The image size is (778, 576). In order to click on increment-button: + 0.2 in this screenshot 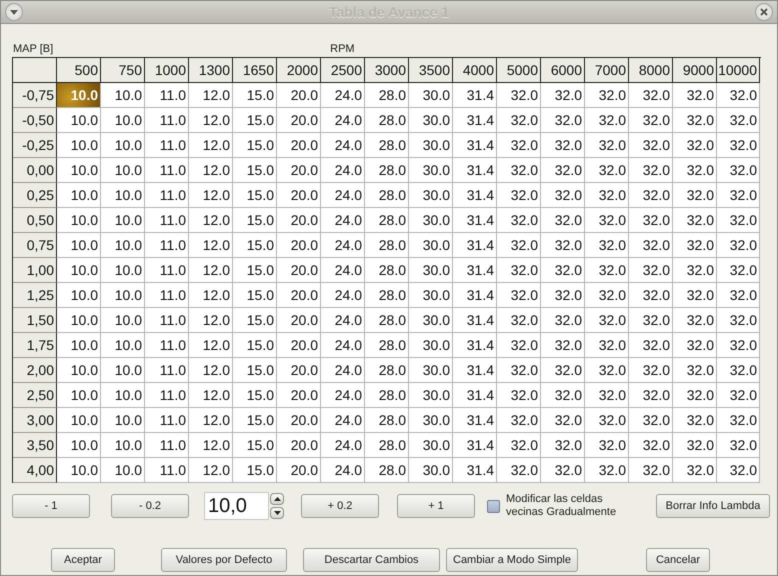, I will do `click(340, 506)`.